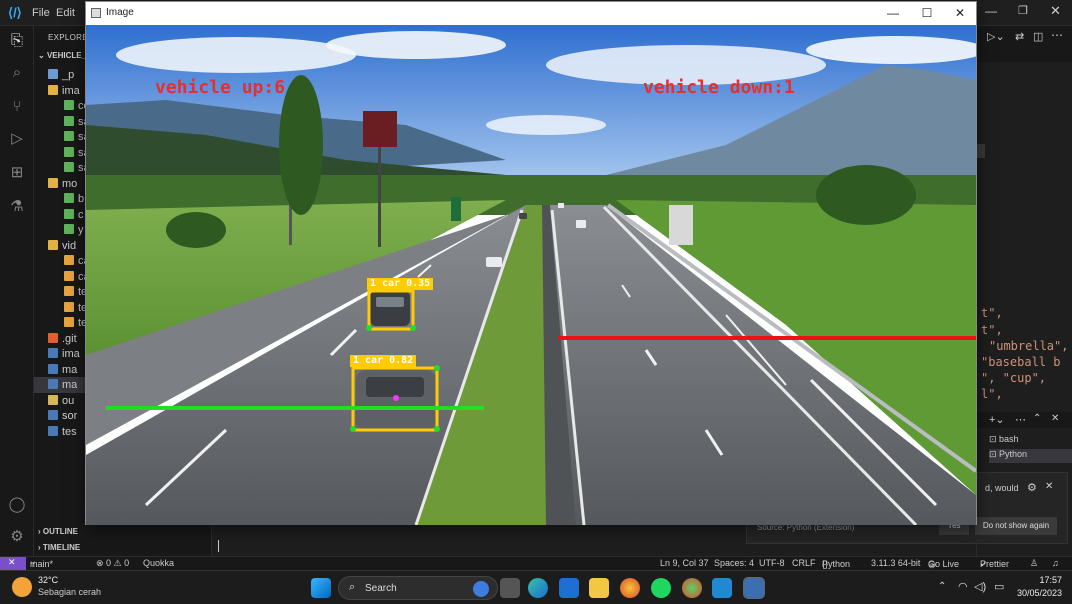 The height and width of the screenshot is (604, 1072). I want to click on window-close-icon: ✕, so click(960, 13).